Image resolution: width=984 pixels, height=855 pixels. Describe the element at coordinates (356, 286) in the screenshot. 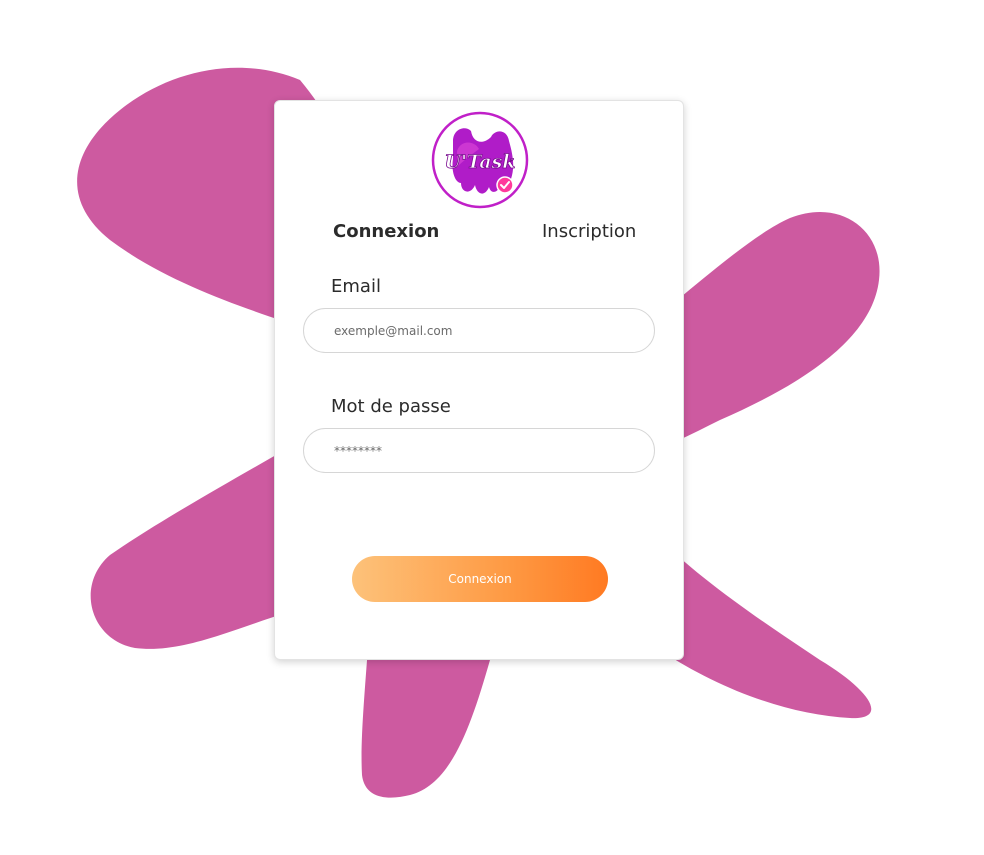

I see `email-label: Email` at that location.